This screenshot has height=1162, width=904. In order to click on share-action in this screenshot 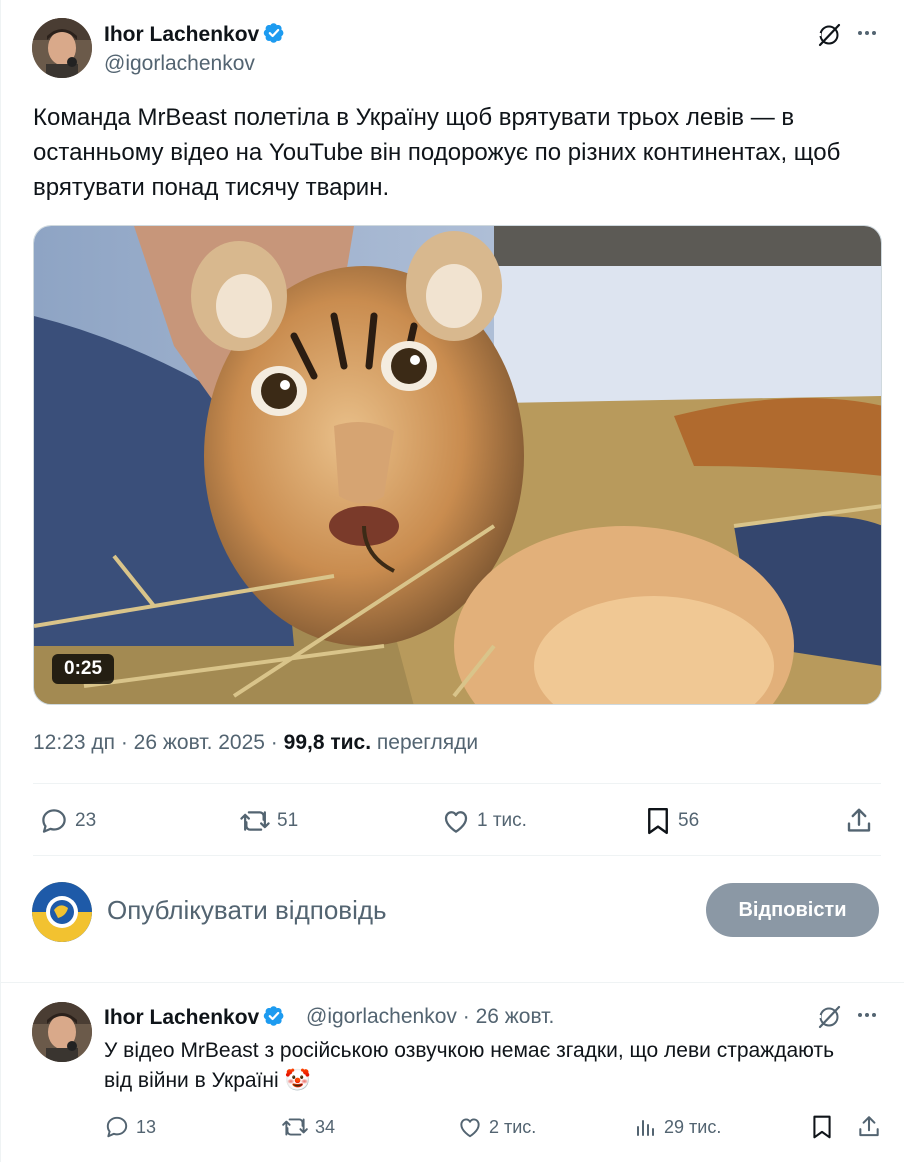, I will do `click(862, 821)`.